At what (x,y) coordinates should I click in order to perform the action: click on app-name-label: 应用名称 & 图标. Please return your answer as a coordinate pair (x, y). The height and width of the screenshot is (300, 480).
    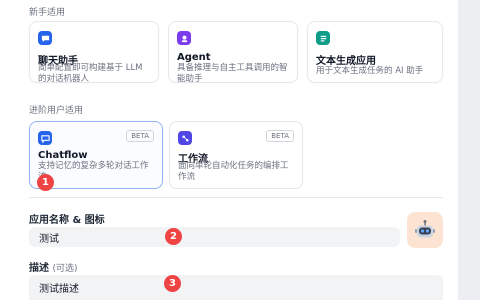
    Looking at the image, I should click on (67, 220).